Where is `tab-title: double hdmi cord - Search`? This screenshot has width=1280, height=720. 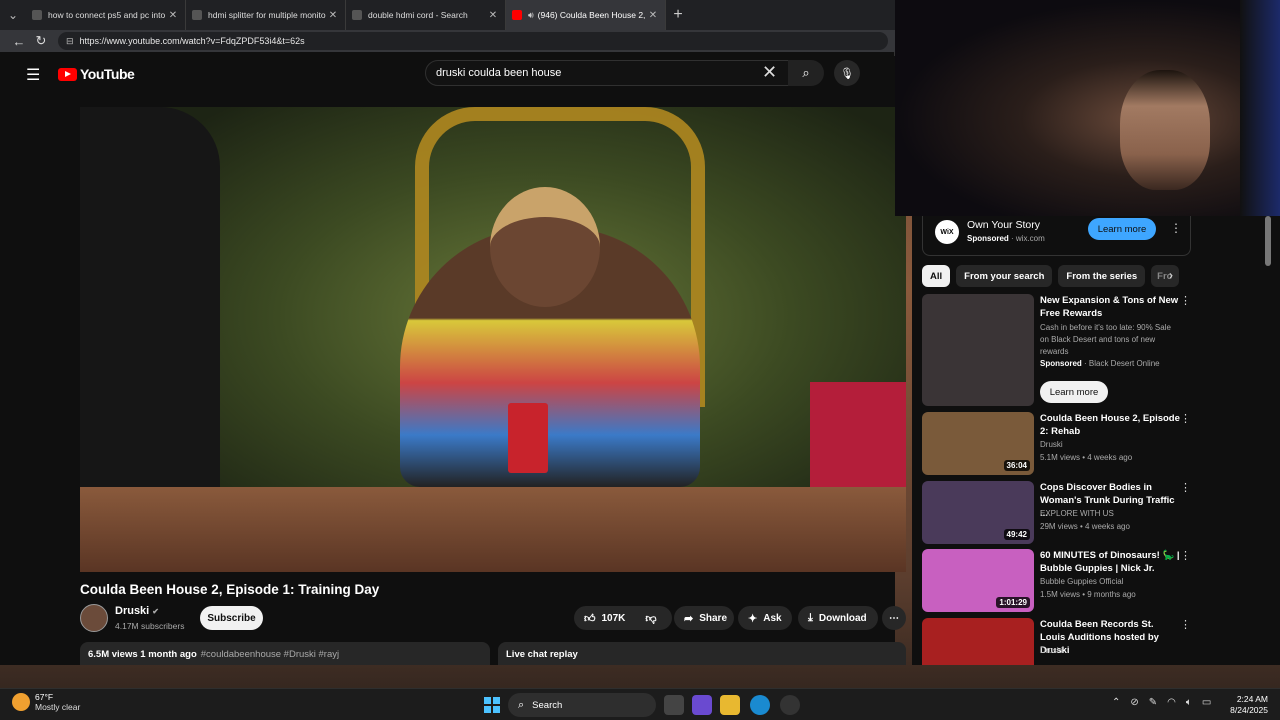 tab-title: double hdmi cord - Search is located at coordinates (418, 15).